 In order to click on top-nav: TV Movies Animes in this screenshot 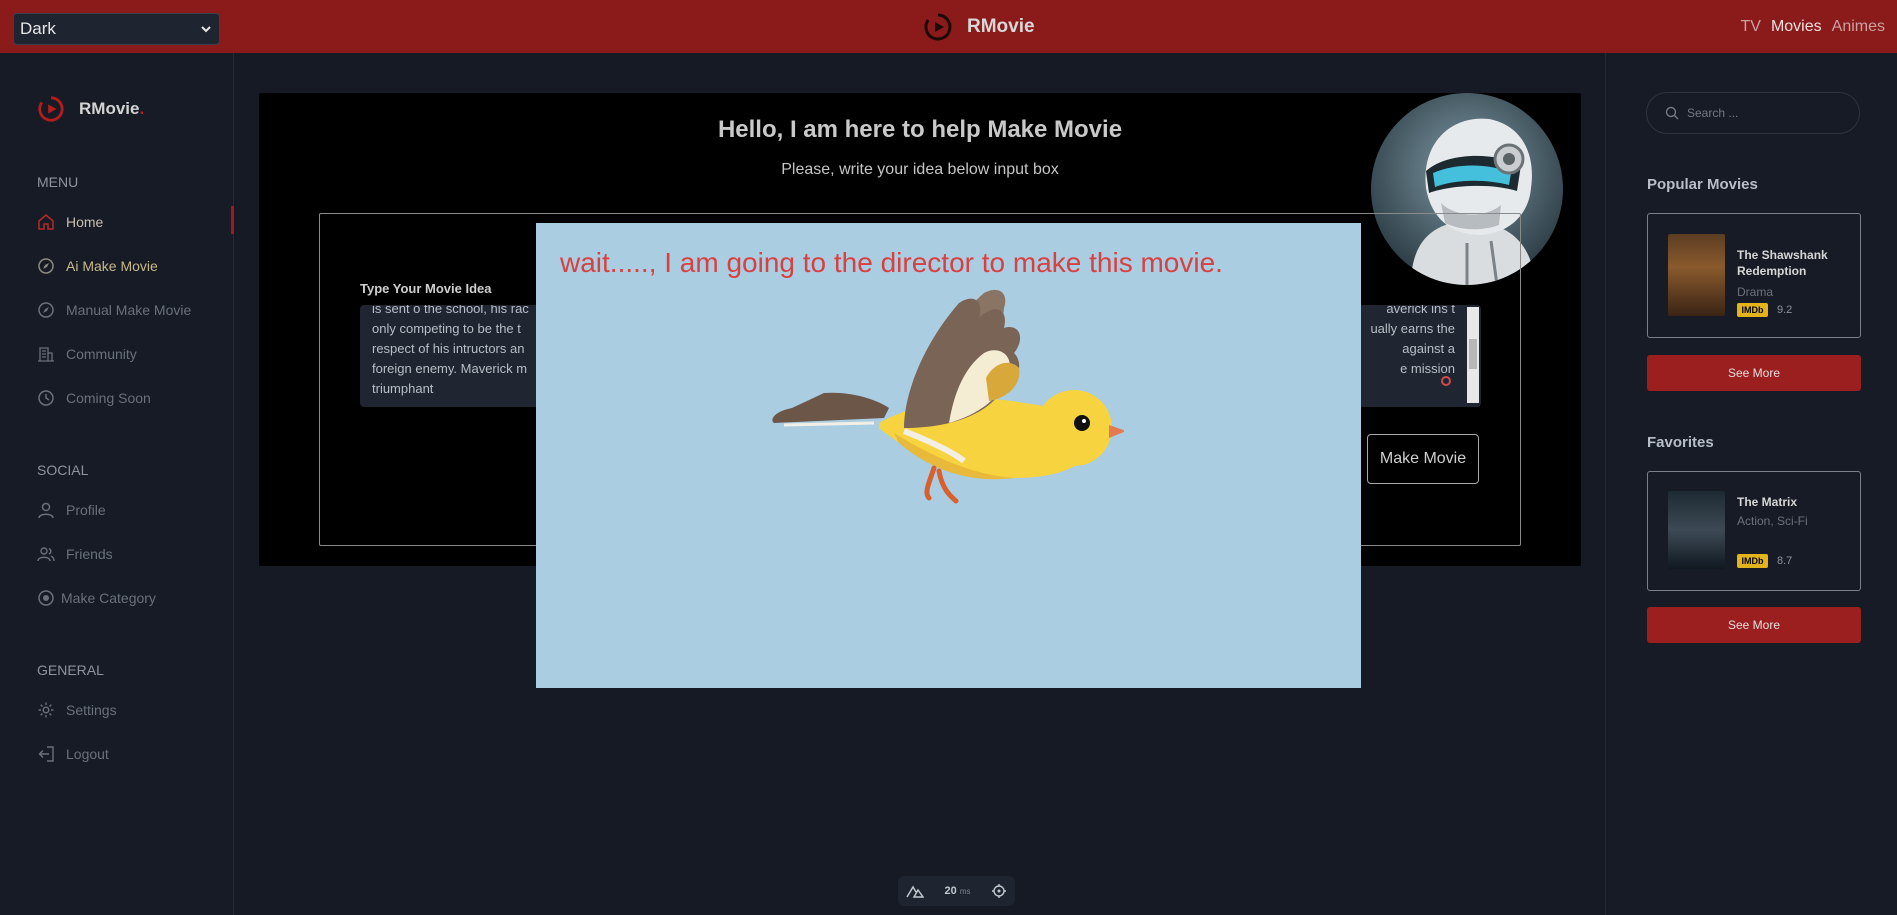, I will do `click(1813, 27)`.